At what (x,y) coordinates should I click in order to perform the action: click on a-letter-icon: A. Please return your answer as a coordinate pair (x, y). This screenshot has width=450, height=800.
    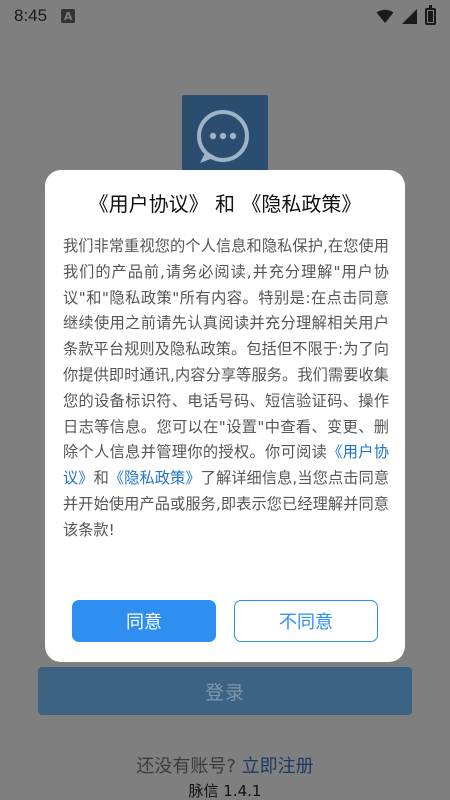
    Looking at the image, I should click on (68, 16).